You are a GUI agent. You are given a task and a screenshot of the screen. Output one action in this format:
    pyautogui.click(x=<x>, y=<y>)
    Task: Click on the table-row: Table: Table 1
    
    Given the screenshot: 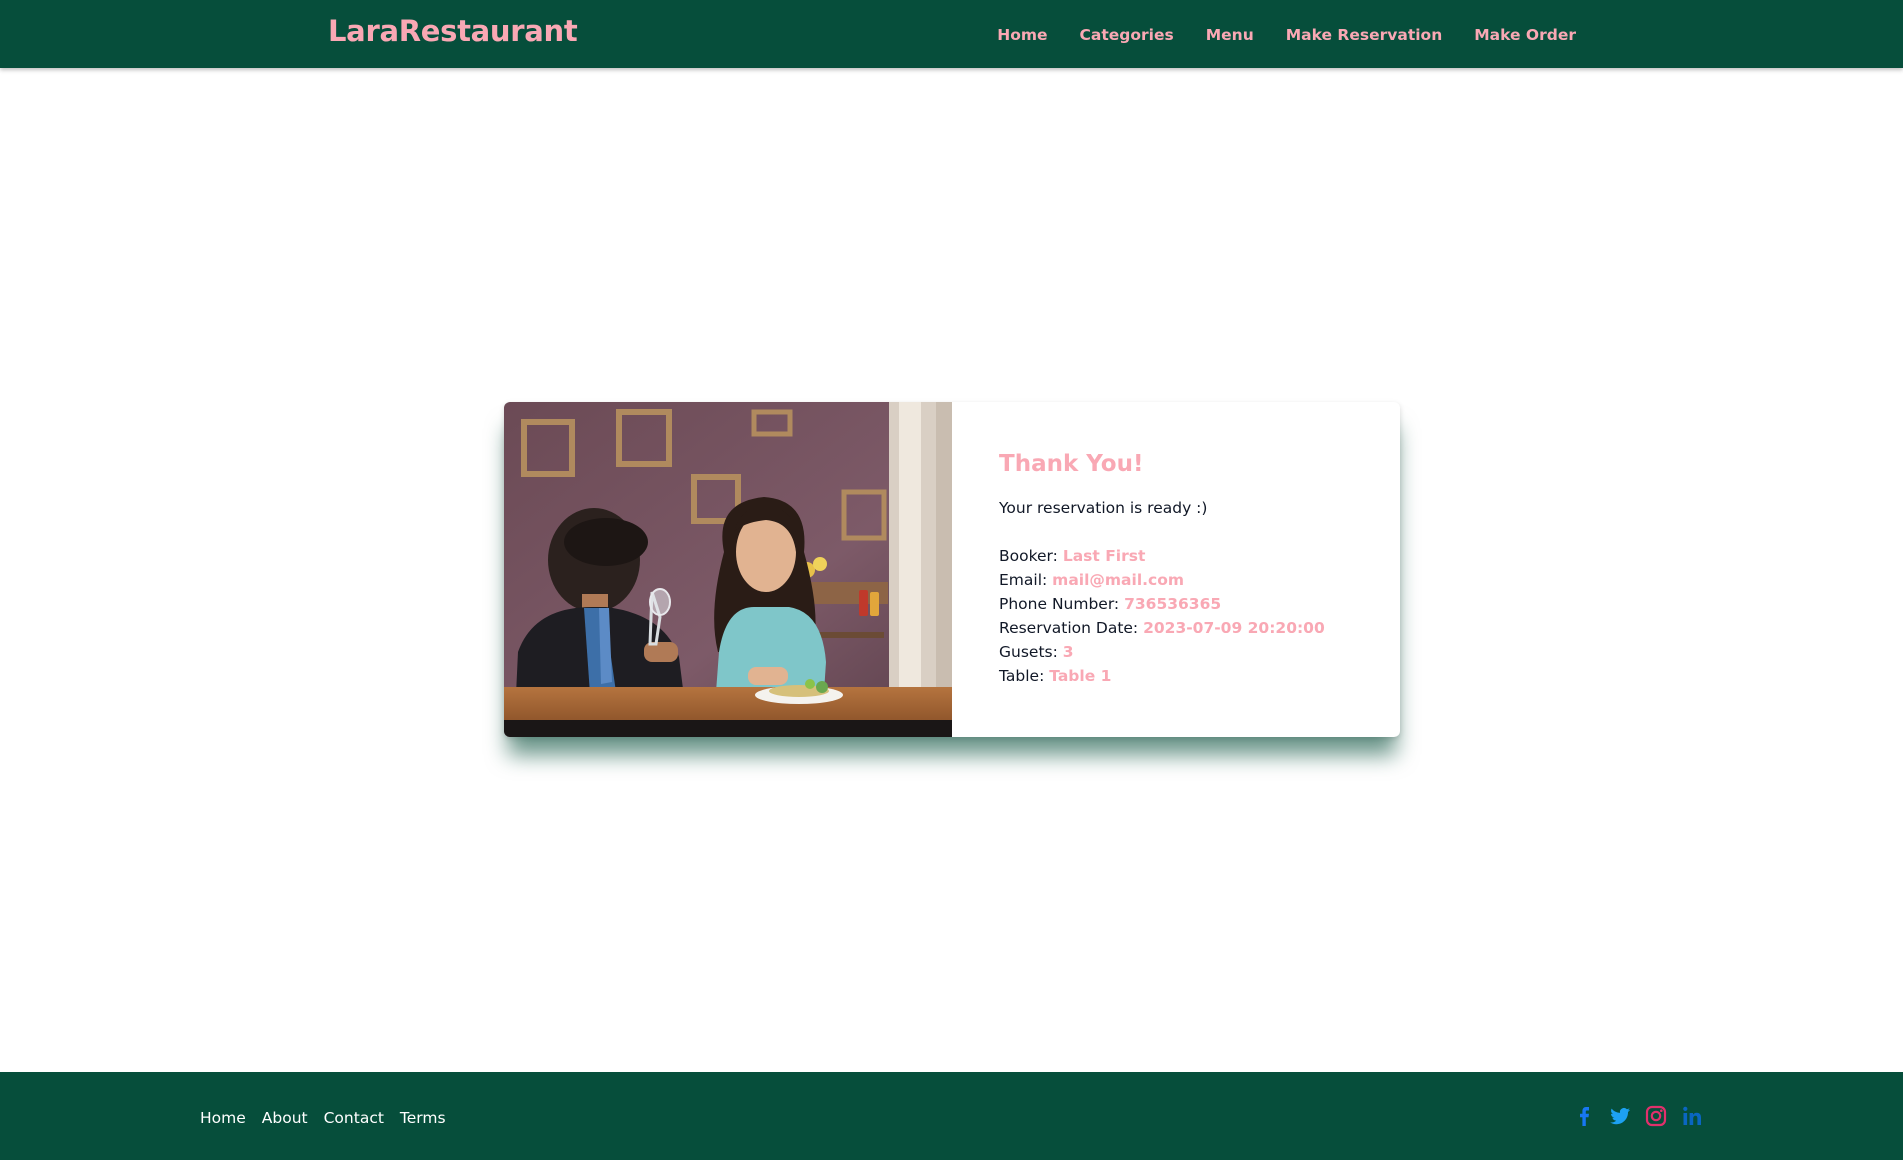 What is the action you would take?
    pyautogui.click(x=1189, y=676)
    